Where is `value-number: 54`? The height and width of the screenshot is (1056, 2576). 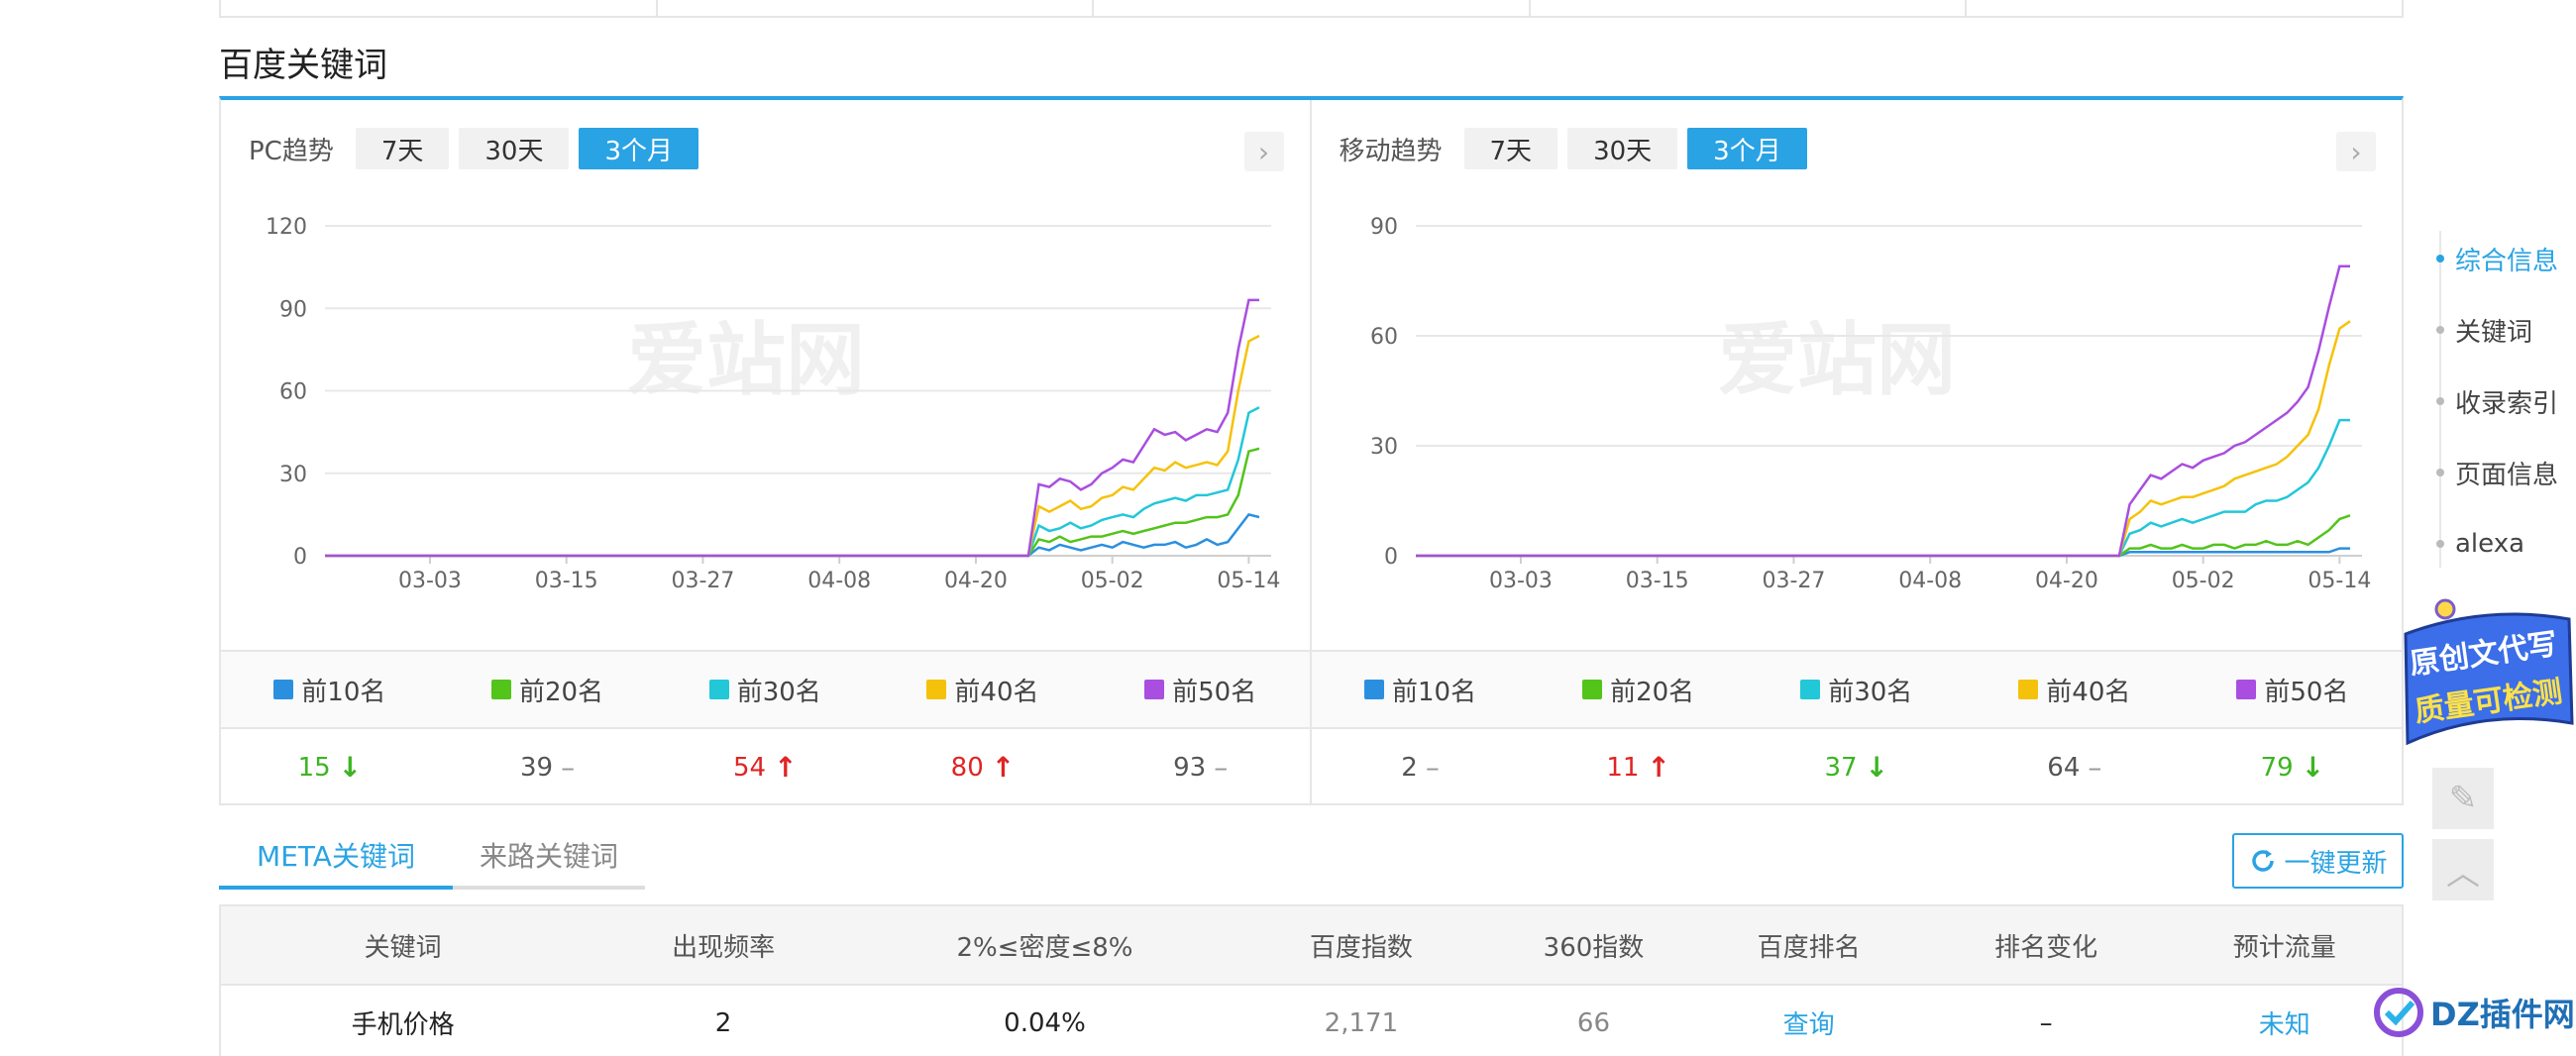
value-number: 54 is located at coordinates (749, 767).